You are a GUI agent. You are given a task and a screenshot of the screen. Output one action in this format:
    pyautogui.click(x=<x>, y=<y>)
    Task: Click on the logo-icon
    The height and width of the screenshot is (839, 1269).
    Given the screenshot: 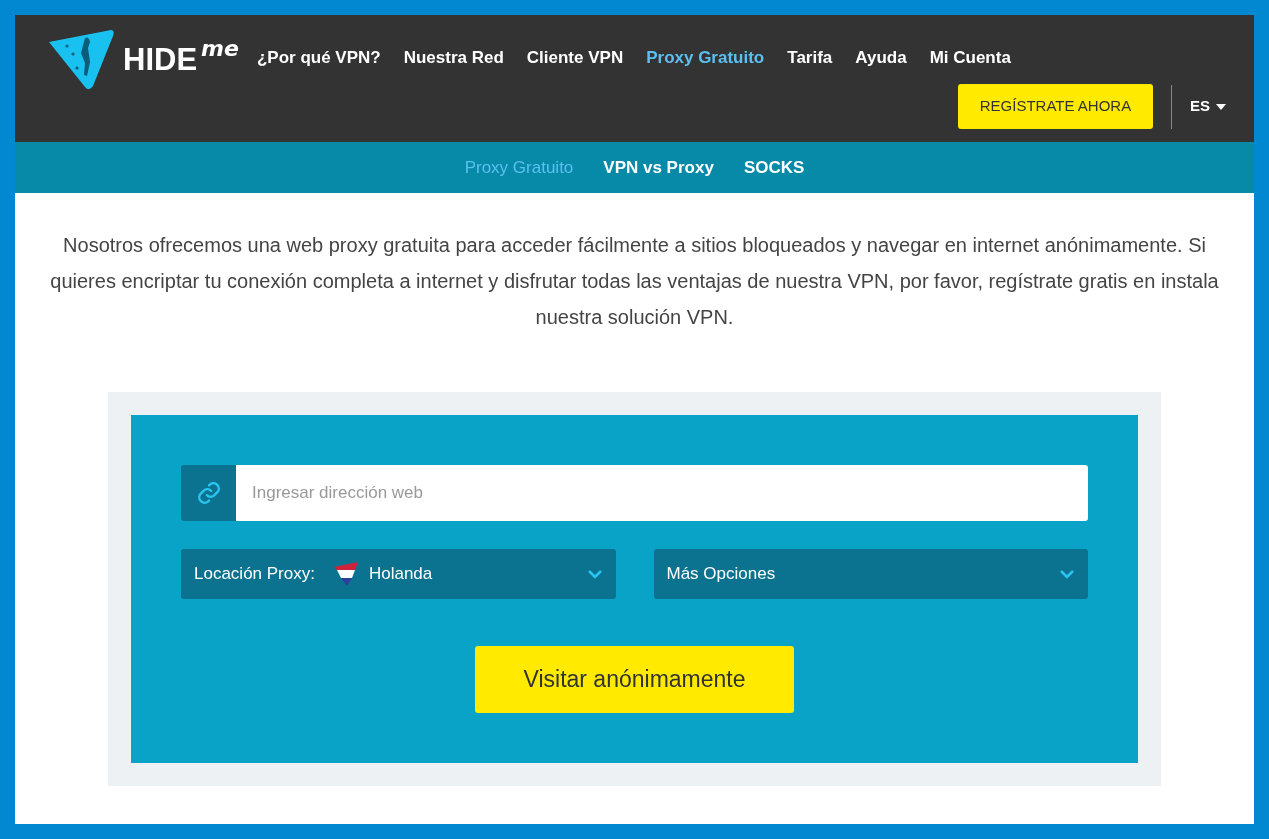 What is the action you would take?
    pyautogui.click(x=81, y=59)
    